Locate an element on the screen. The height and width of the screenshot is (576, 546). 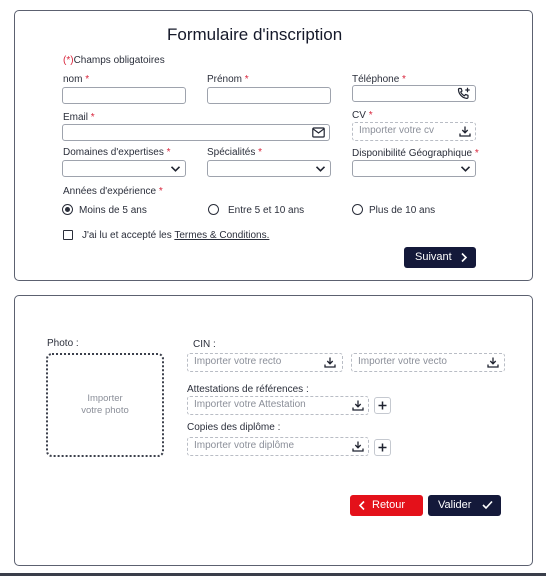
prenom-label: Prénom * is located at coordinates (228, 79).